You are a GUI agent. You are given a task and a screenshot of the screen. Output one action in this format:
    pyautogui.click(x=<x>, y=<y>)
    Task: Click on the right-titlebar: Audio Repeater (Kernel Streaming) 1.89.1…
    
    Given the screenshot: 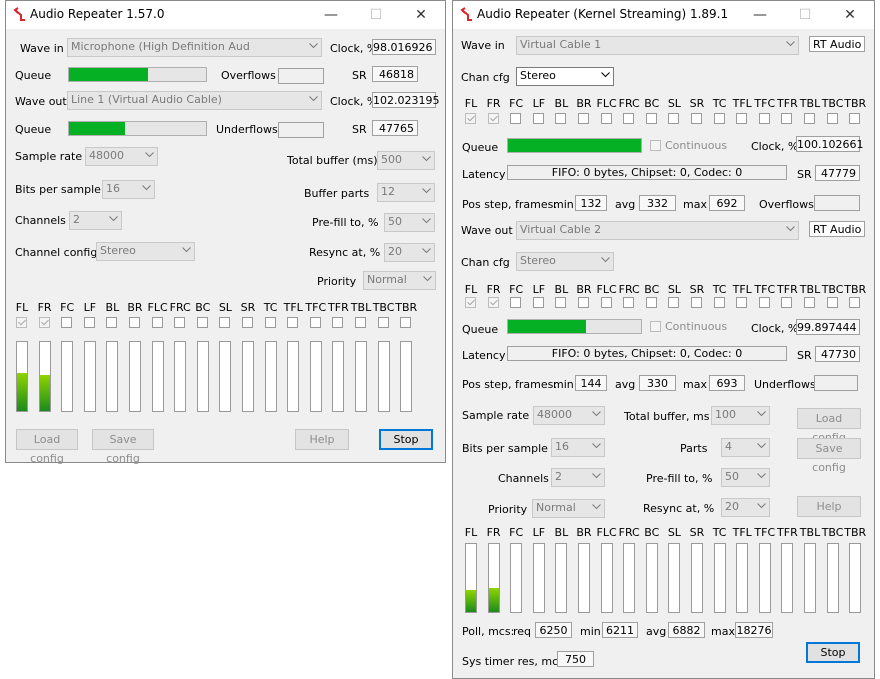 What is the action you would take?
    pyautogui.click(x=663, y=15)
    